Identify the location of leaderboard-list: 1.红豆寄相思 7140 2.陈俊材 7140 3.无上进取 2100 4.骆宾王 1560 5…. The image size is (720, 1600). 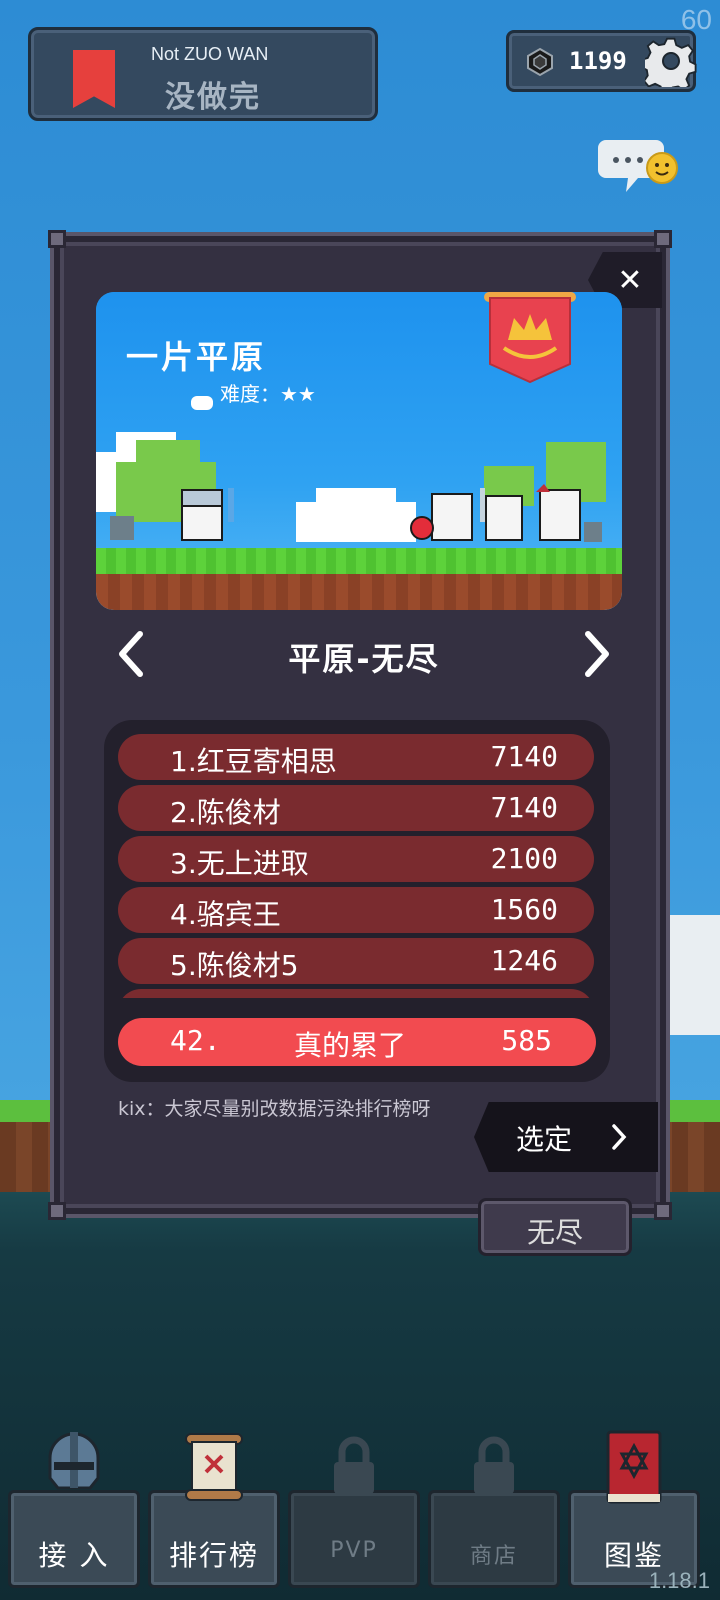
(357, 866).